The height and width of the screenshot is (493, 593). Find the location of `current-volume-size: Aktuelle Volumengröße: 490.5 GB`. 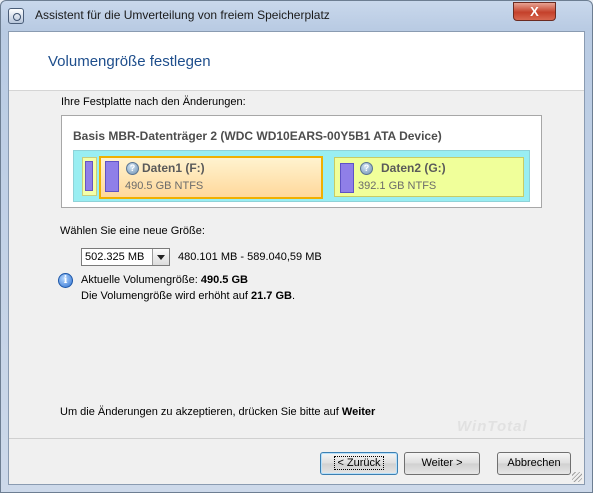

current-volume-size: Aktuelle Volumengröße: 490.5 GB is located at coordinates (164, 280).